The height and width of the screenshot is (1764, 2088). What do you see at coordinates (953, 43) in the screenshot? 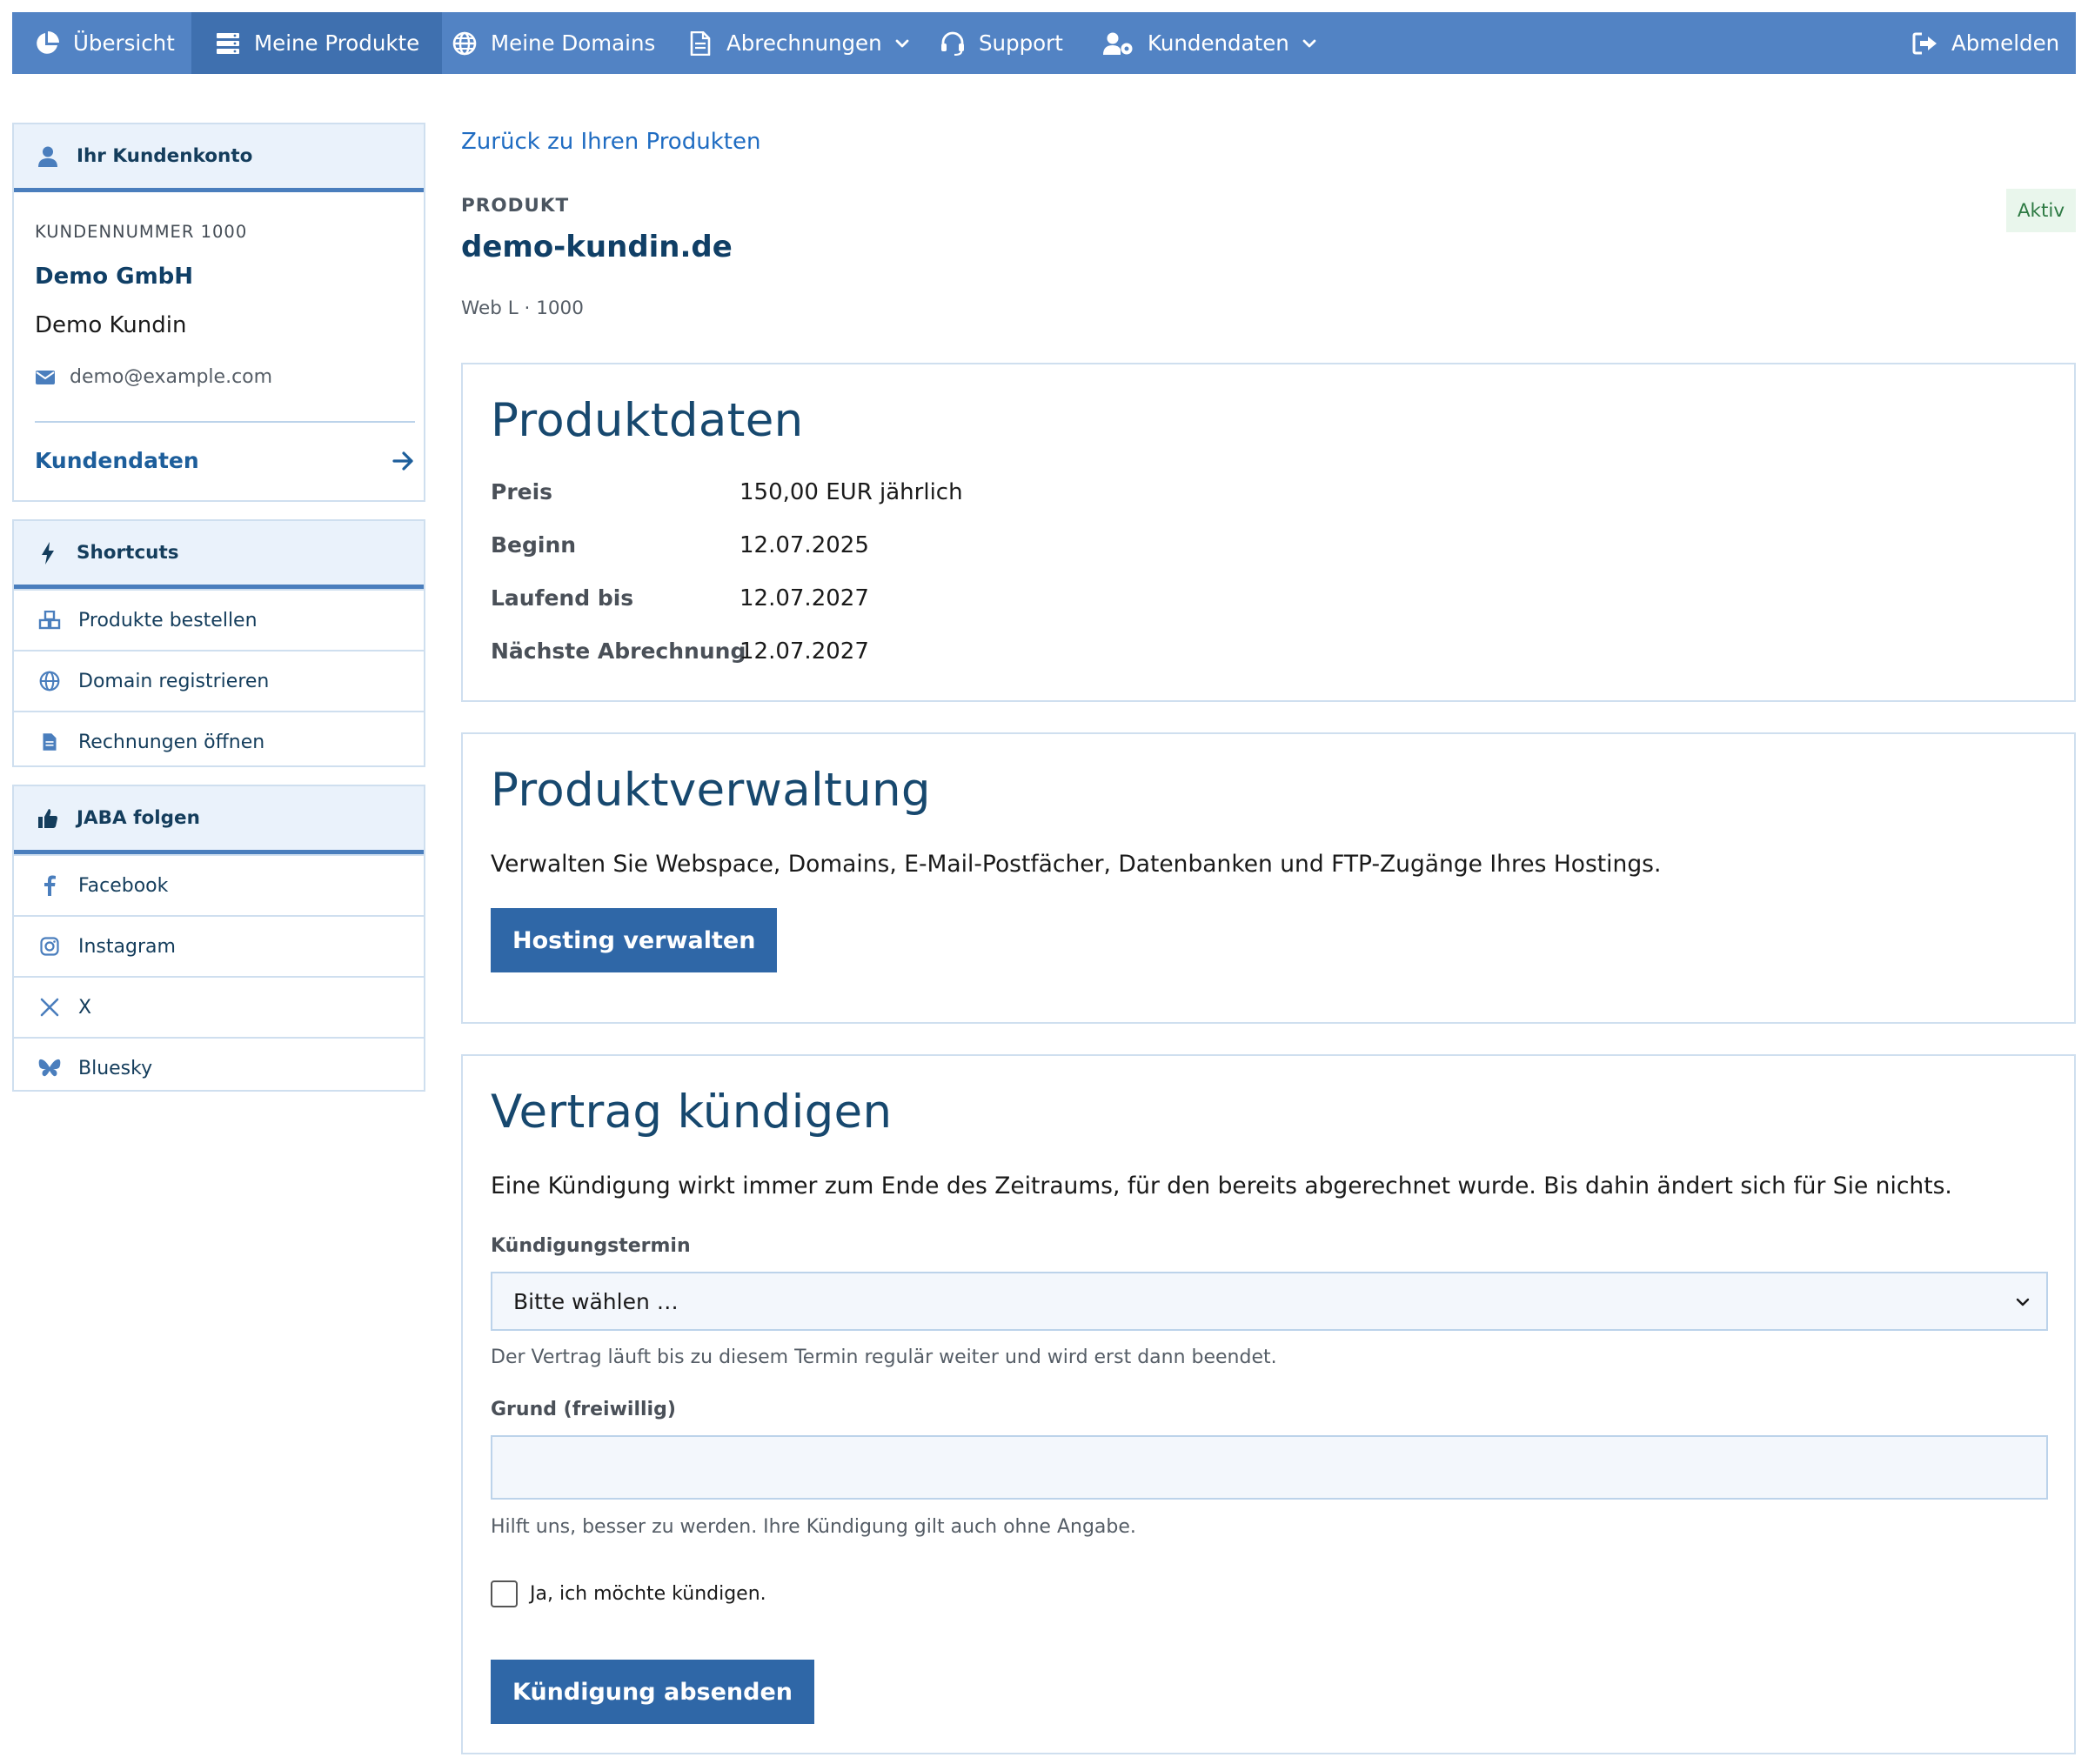
I see `headset-icon` at bounding box center [953, 43].